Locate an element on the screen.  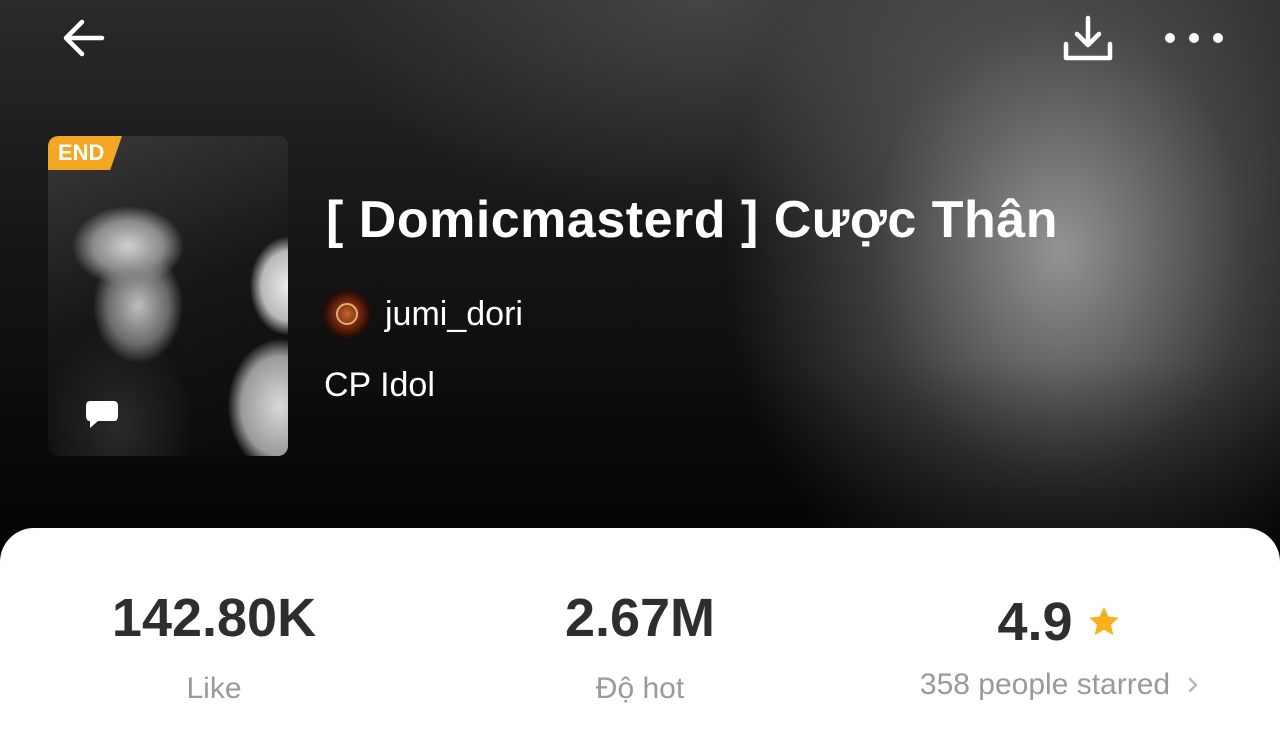
book-cover: END is located at coordinates (168, 296).